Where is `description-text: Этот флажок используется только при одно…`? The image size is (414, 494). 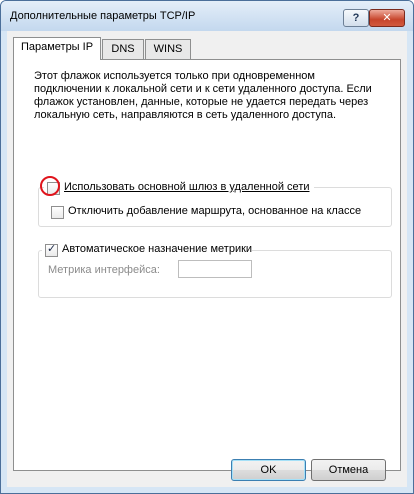
description-text: Этот флажок используется только при одно… is located at coordinates (212, 96).